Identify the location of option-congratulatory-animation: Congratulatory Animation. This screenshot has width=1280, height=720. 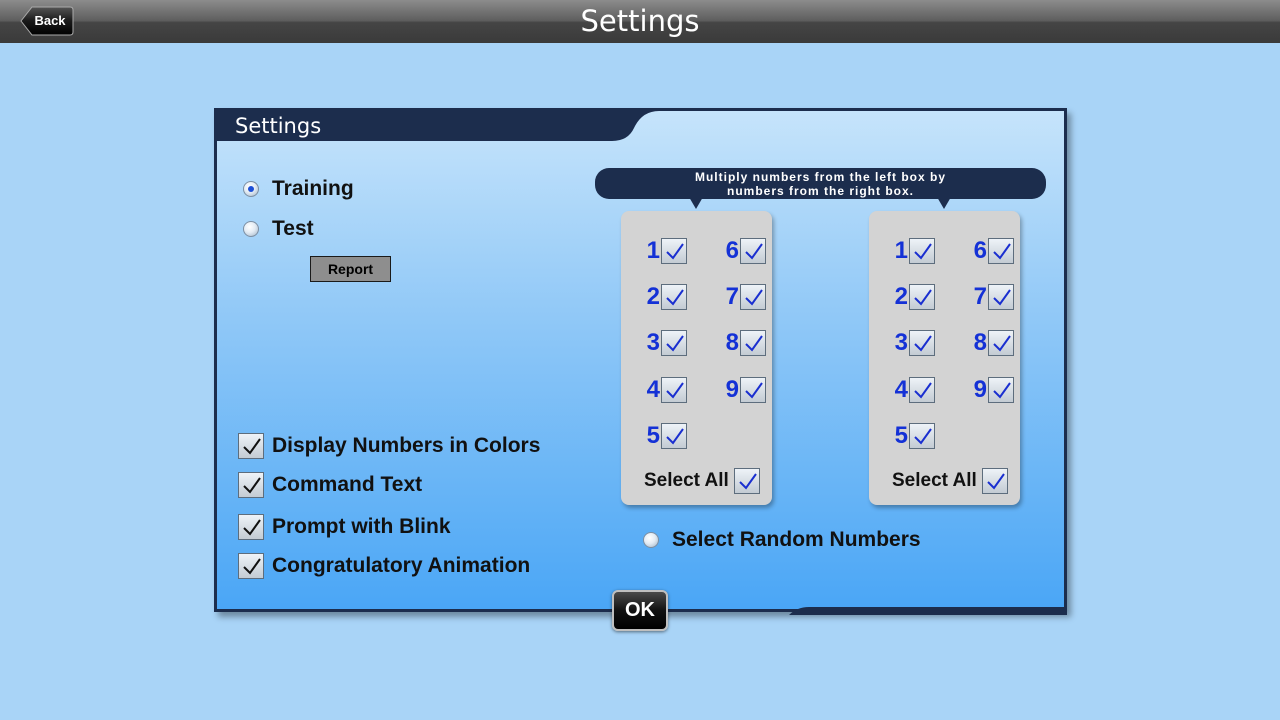
(384, 566).